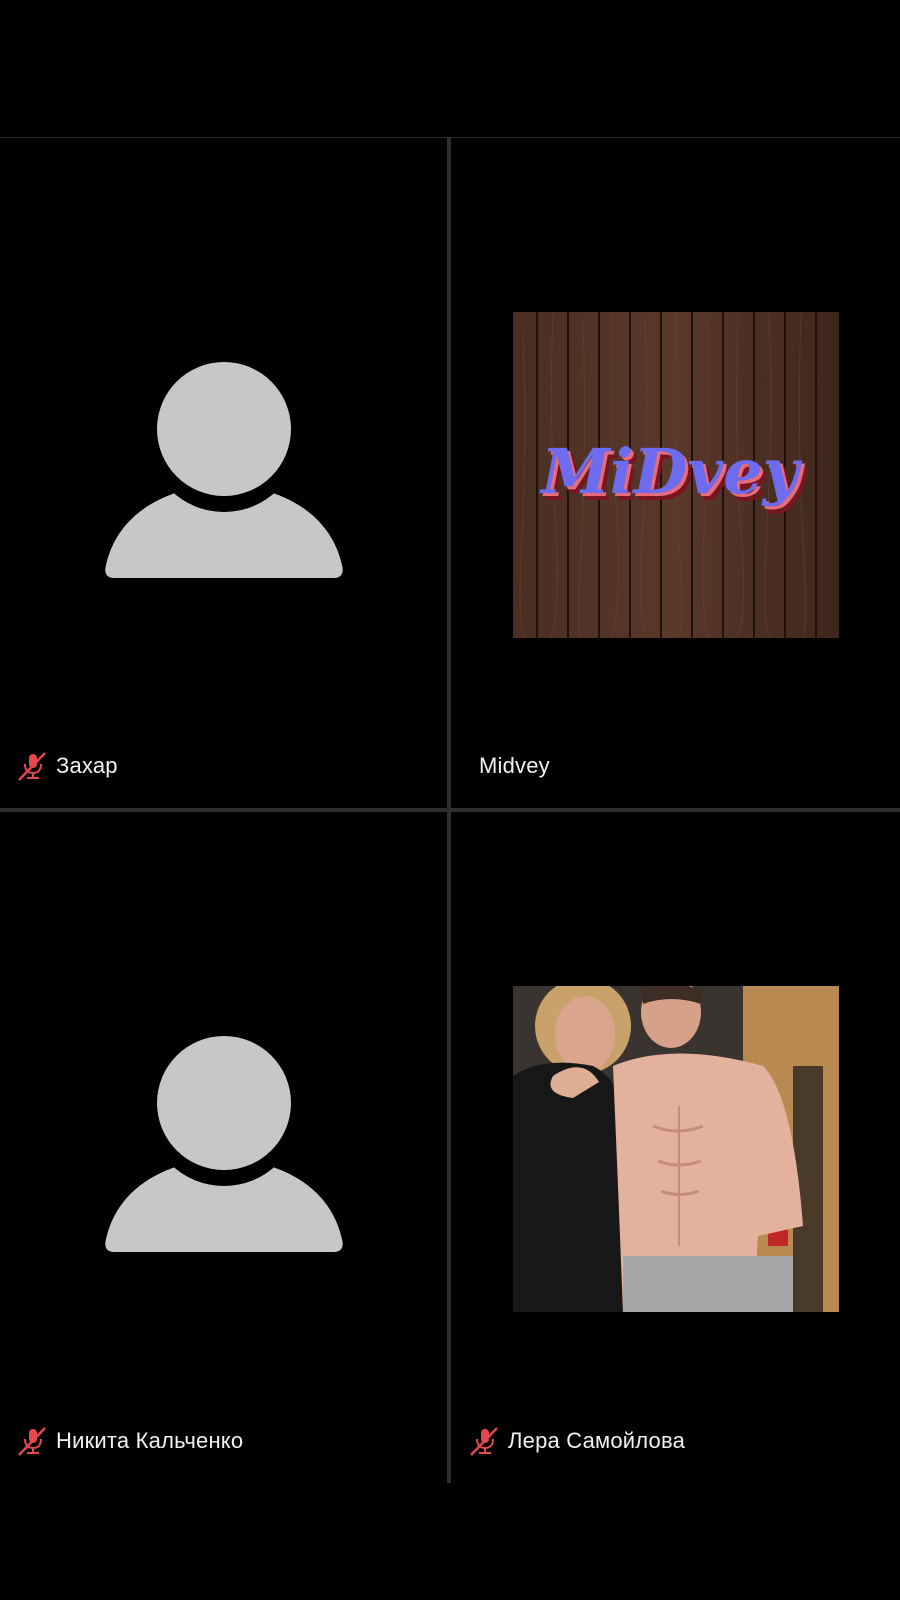  I want to click on participant-name-row: Никита Кальченко, so click(129, 1441).